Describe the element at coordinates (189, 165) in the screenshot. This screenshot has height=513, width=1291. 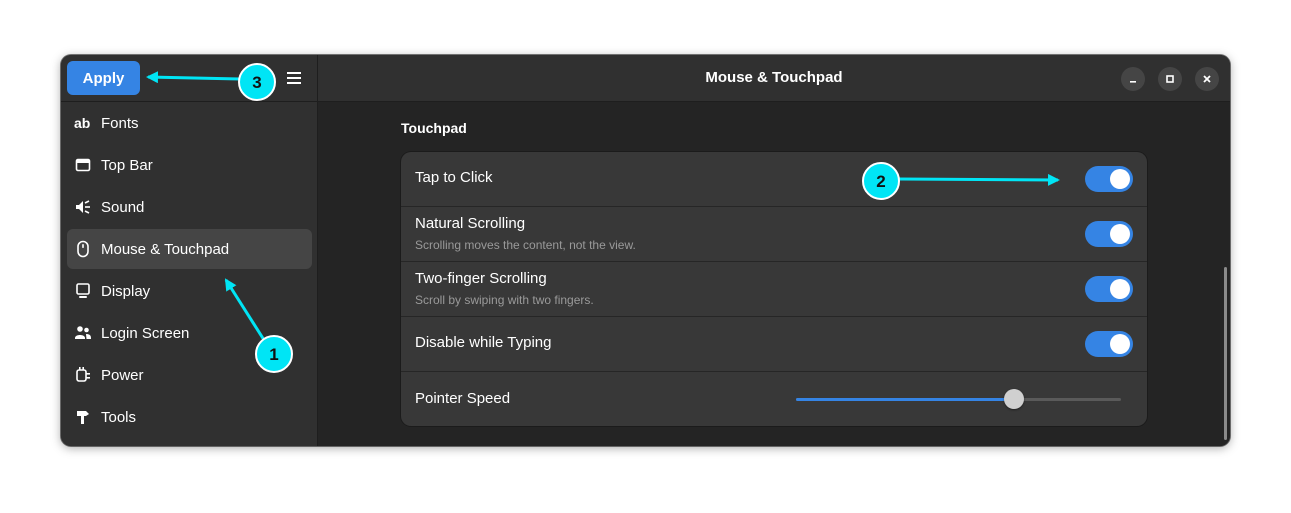
I see `sidebar-item-top-bar: Top Bar` at that location.